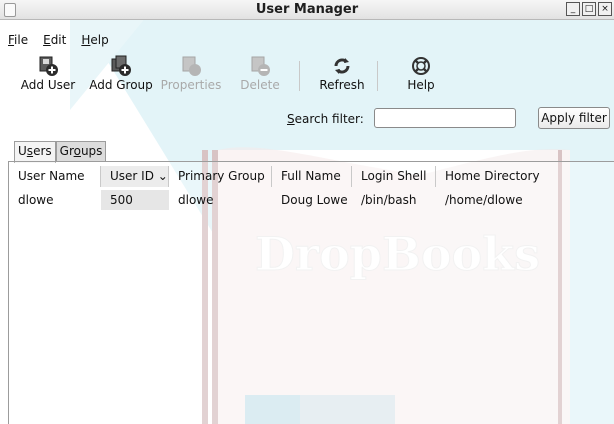  I want to click on column-header-login-shell: Login Shell, so click(394, 176).